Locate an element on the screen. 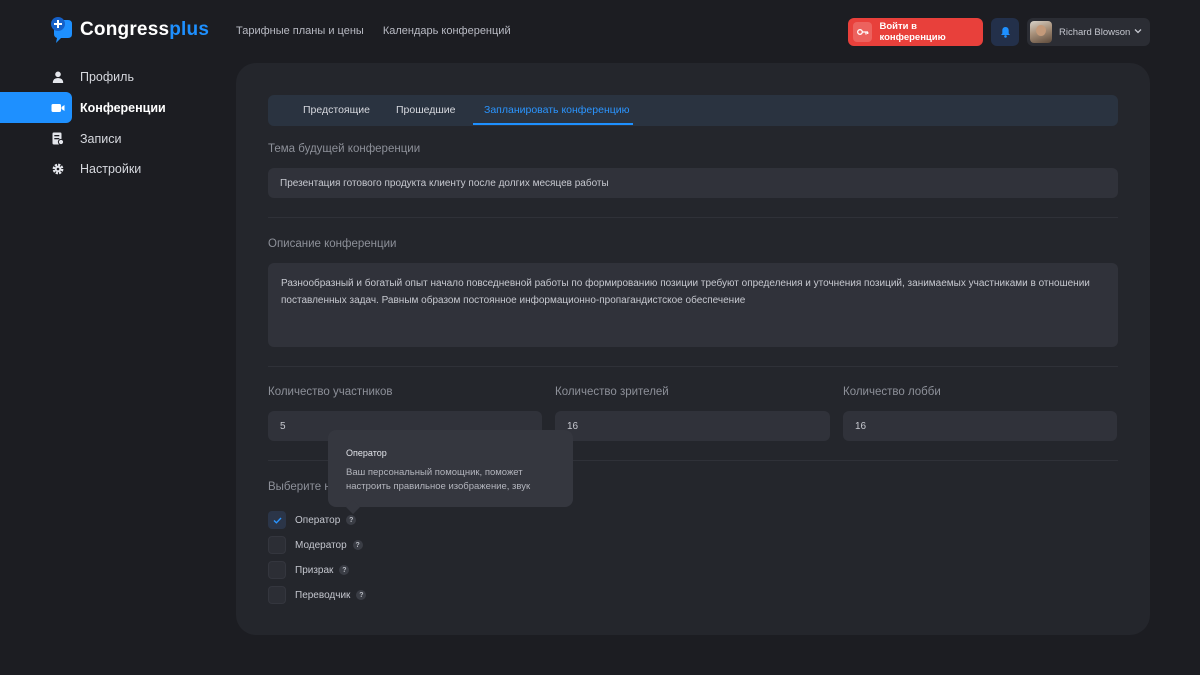 The width and height of the screenshot is (1200, 675). join-conference-label: Войти в конференцию is located at coordinates (912, 32).